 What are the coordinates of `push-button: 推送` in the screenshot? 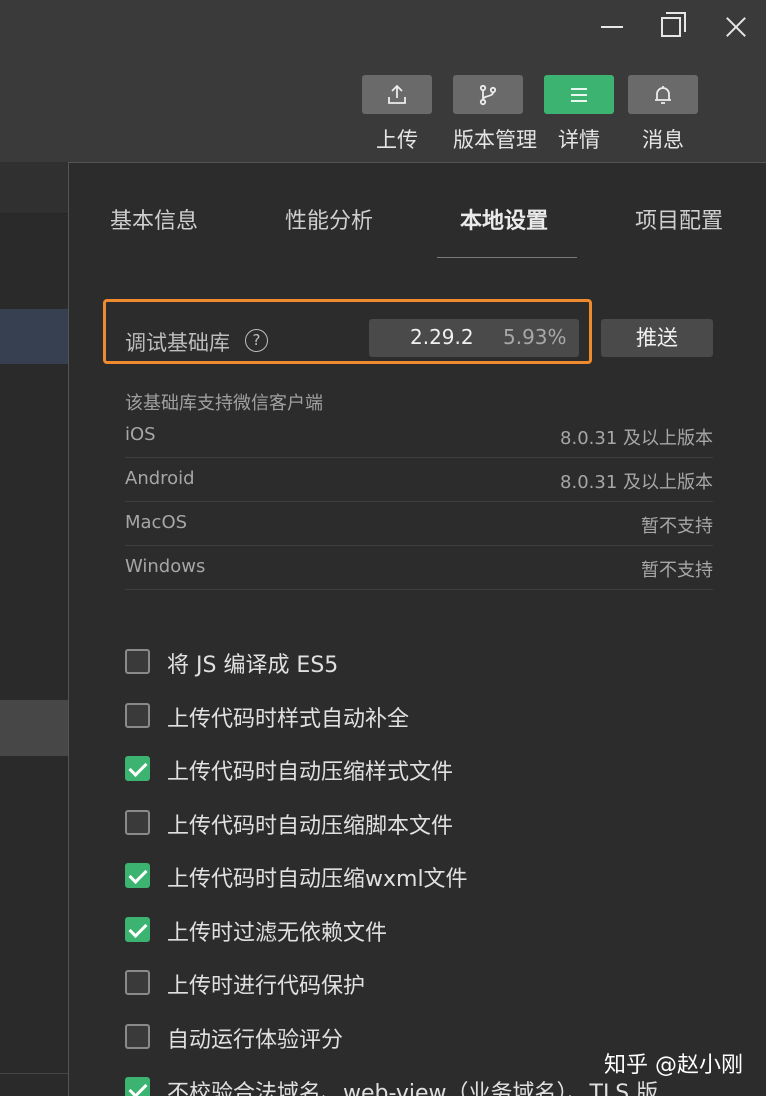 It's located at (657, 338).